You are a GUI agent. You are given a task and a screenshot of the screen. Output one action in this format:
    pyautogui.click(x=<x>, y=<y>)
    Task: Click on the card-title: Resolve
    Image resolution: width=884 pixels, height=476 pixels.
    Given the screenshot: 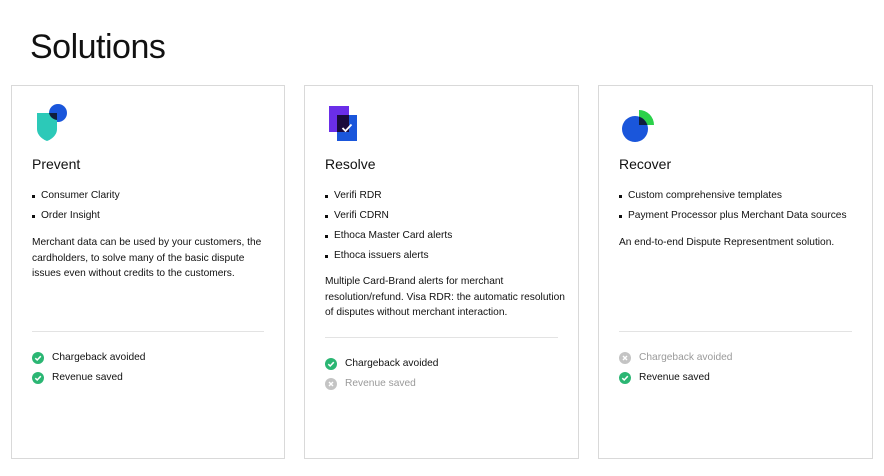 What is the action you would take?
    pyautogui.click(x=350, y=164)
    